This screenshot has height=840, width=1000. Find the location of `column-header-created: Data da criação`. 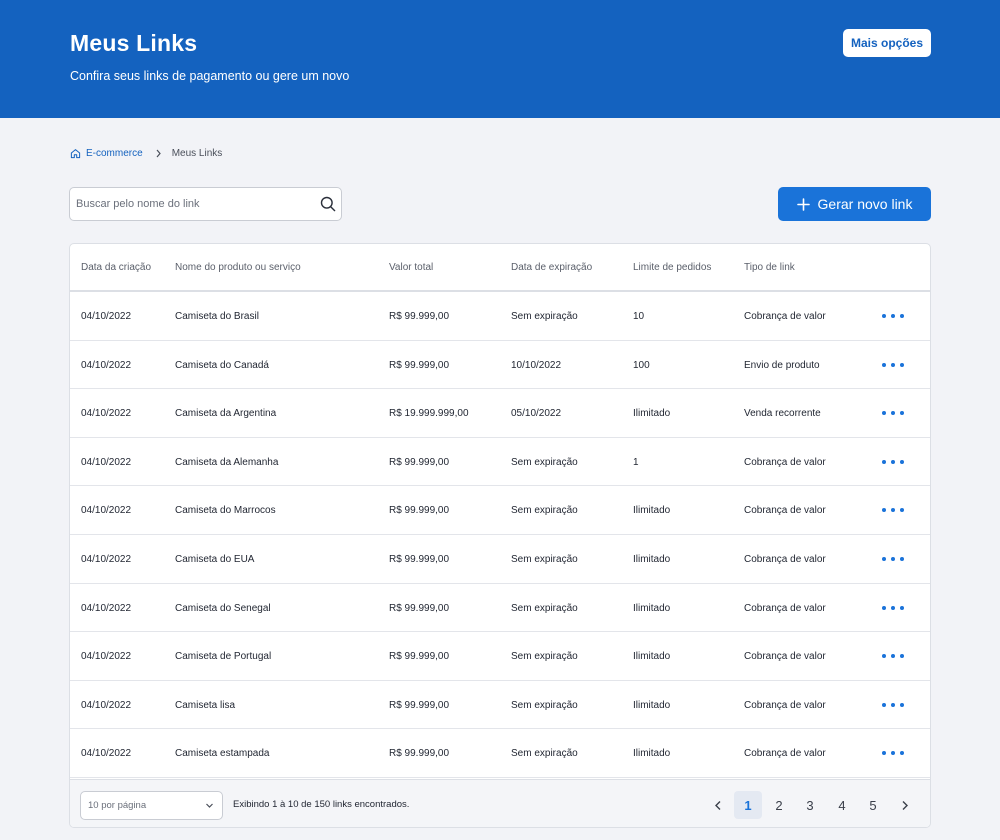

column-header-created: Data da criação is located at coordinates (116, 267).